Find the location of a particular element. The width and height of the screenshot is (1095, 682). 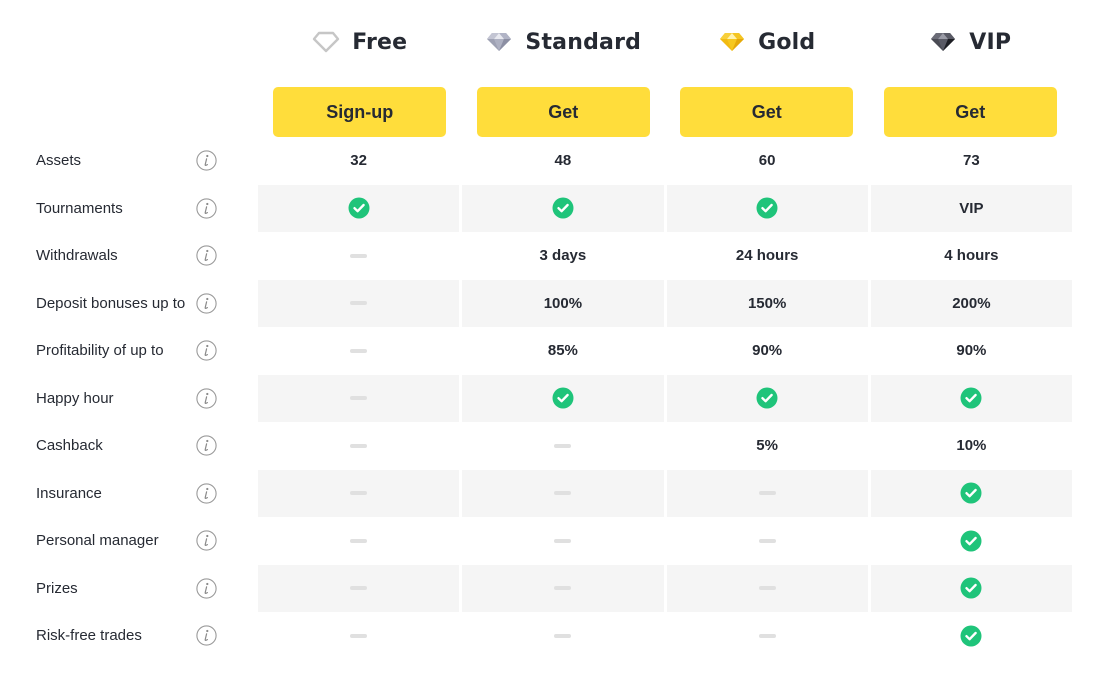

plan-actions: Sign-up Get Get Get is located at coordinates (665, 112).